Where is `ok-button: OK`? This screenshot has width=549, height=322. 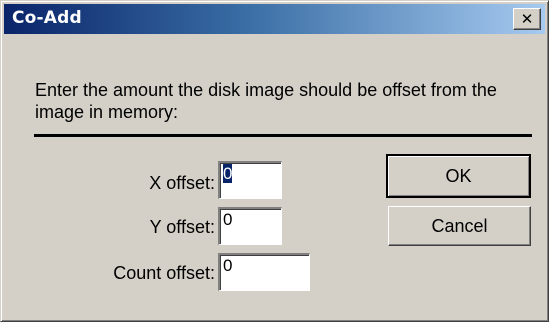
ok-button: OK is located at coordinates (458, 176).